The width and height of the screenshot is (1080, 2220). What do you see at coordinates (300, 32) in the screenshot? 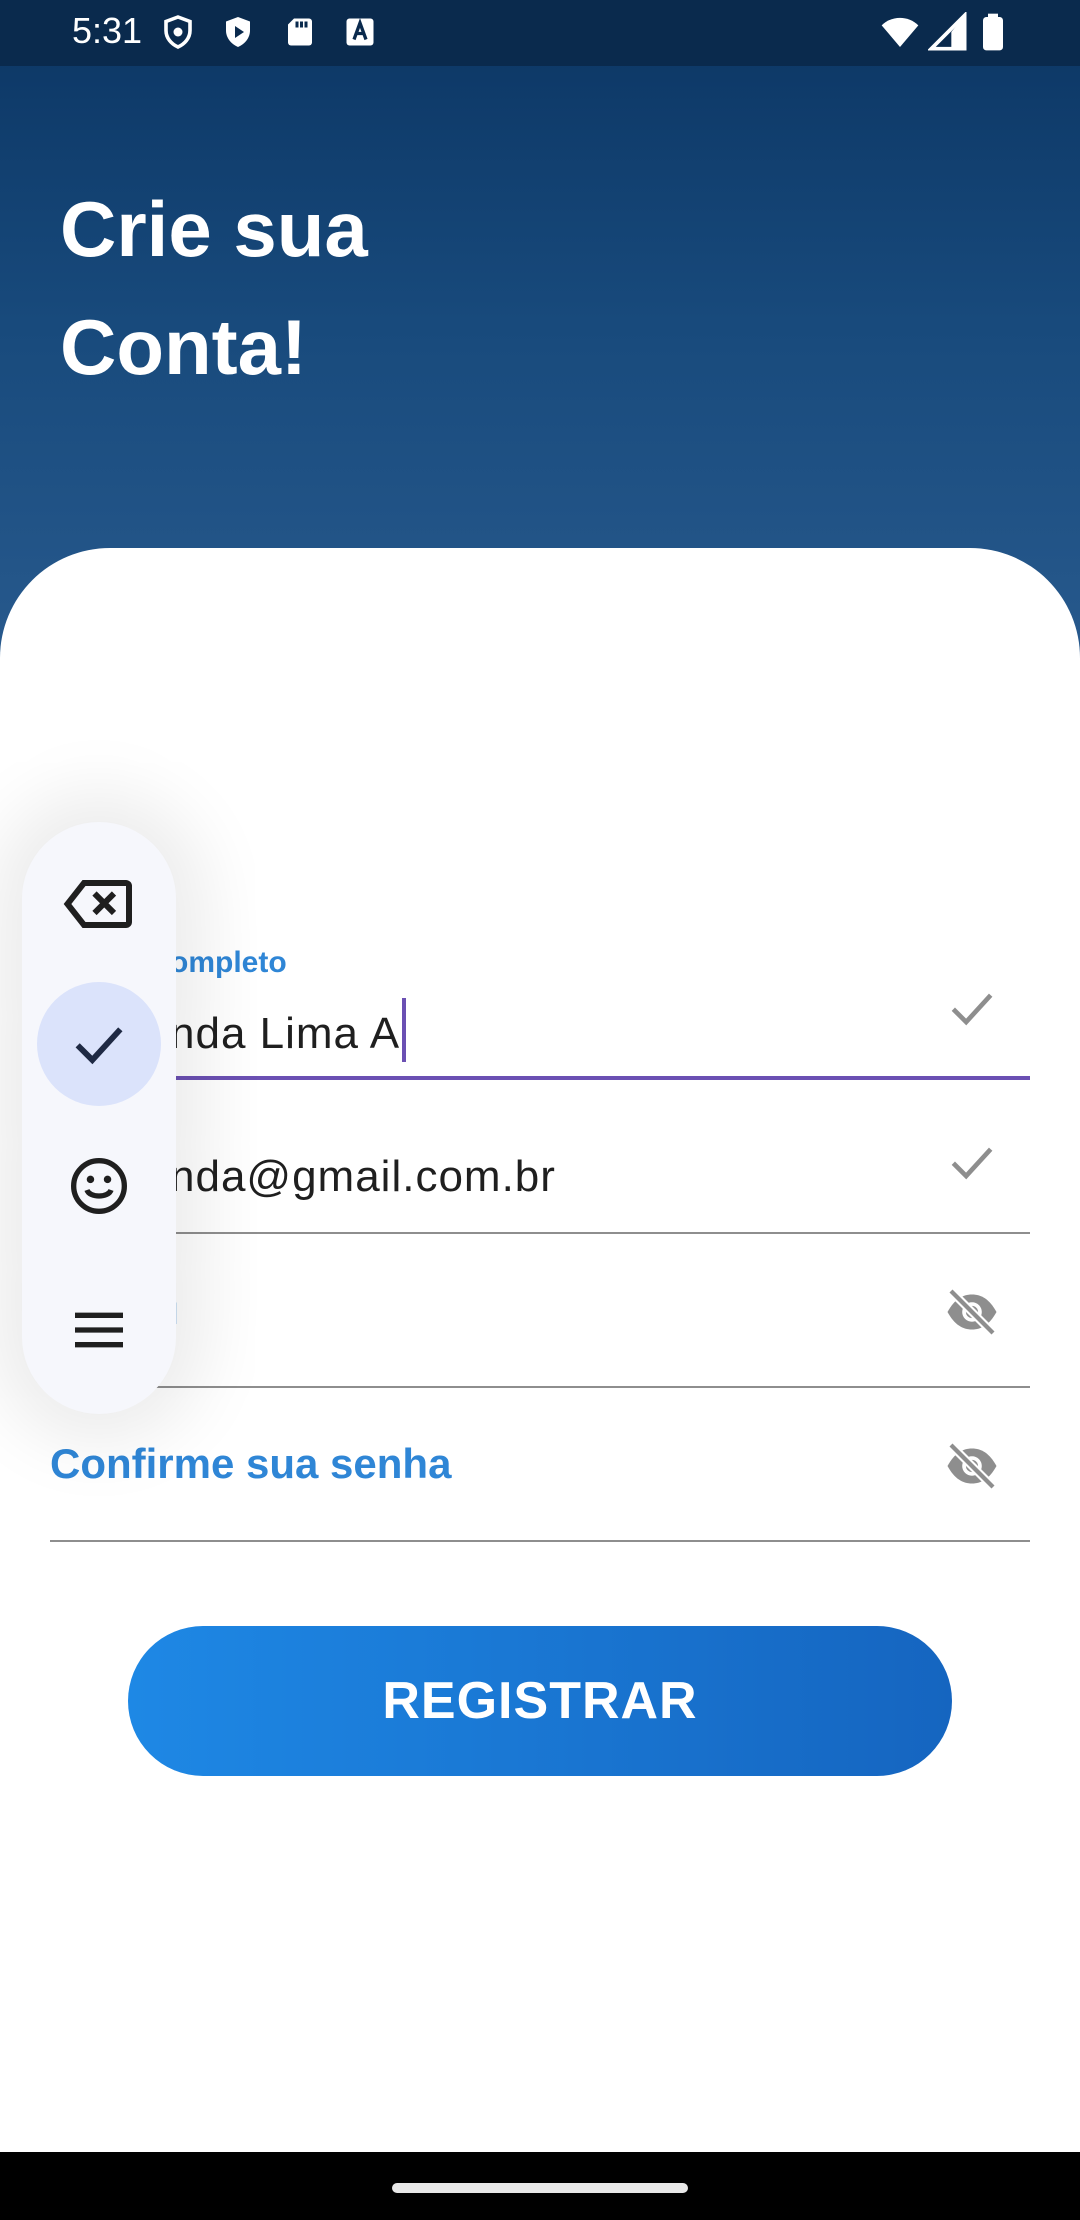
I see `sd-card-icon` at bounding box center [300, 32].